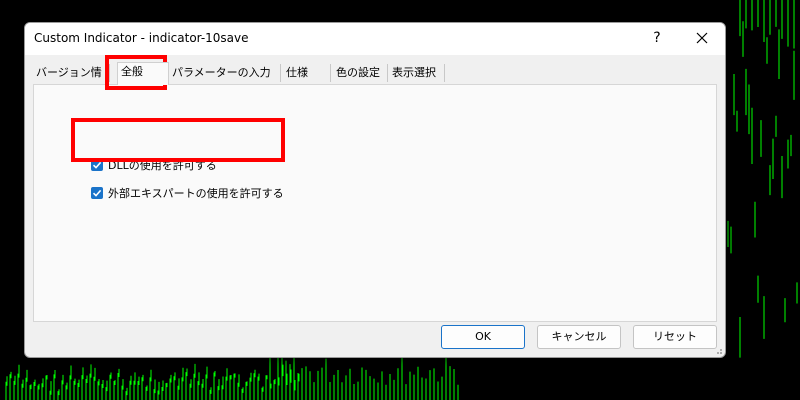  Describe the element at coordinates (162, 165) in the screenshot. I see `allow-dll-label: DLLの使用を許可する` at that location.